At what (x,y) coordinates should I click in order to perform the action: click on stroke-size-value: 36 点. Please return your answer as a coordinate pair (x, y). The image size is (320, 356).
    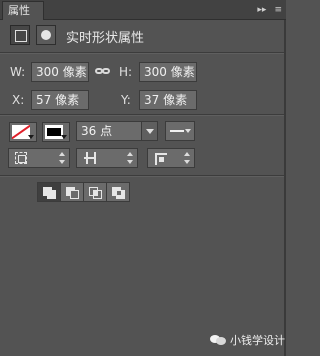
    Looking at the image, I should click on (97, 131).